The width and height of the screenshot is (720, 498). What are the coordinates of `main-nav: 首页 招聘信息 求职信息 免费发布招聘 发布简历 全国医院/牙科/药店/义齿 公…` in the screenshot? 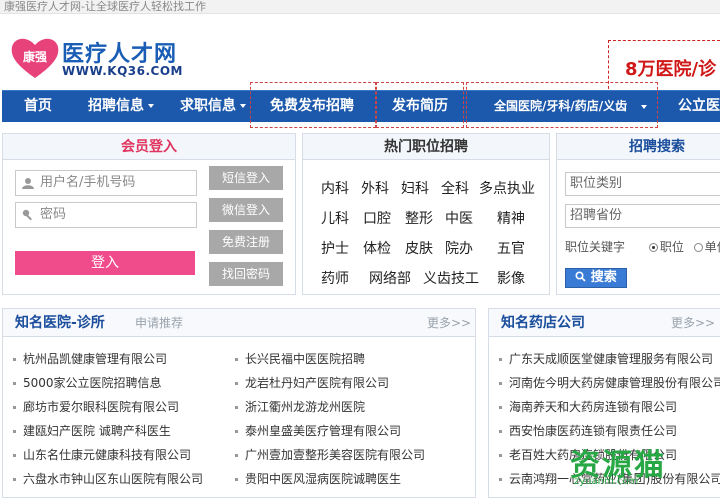 It's located at (361, 106).